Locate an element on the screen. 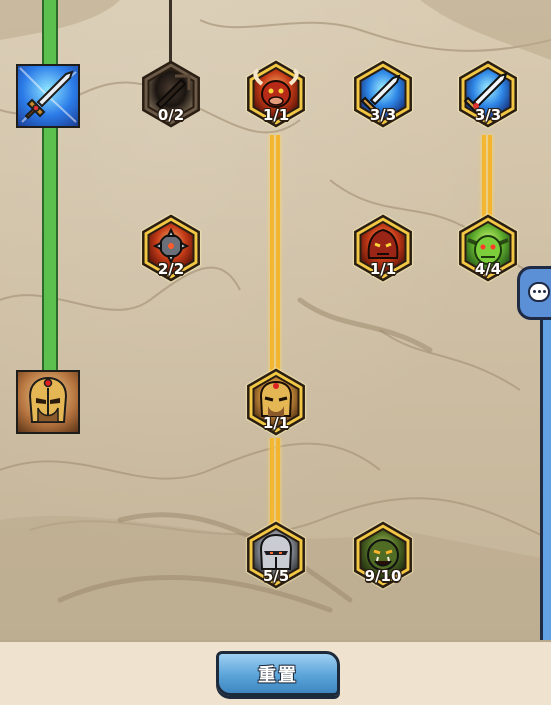 The width and height of the screenshot is (551, 705). link-ox-to-gladiator is located at coordinates (275, 257).